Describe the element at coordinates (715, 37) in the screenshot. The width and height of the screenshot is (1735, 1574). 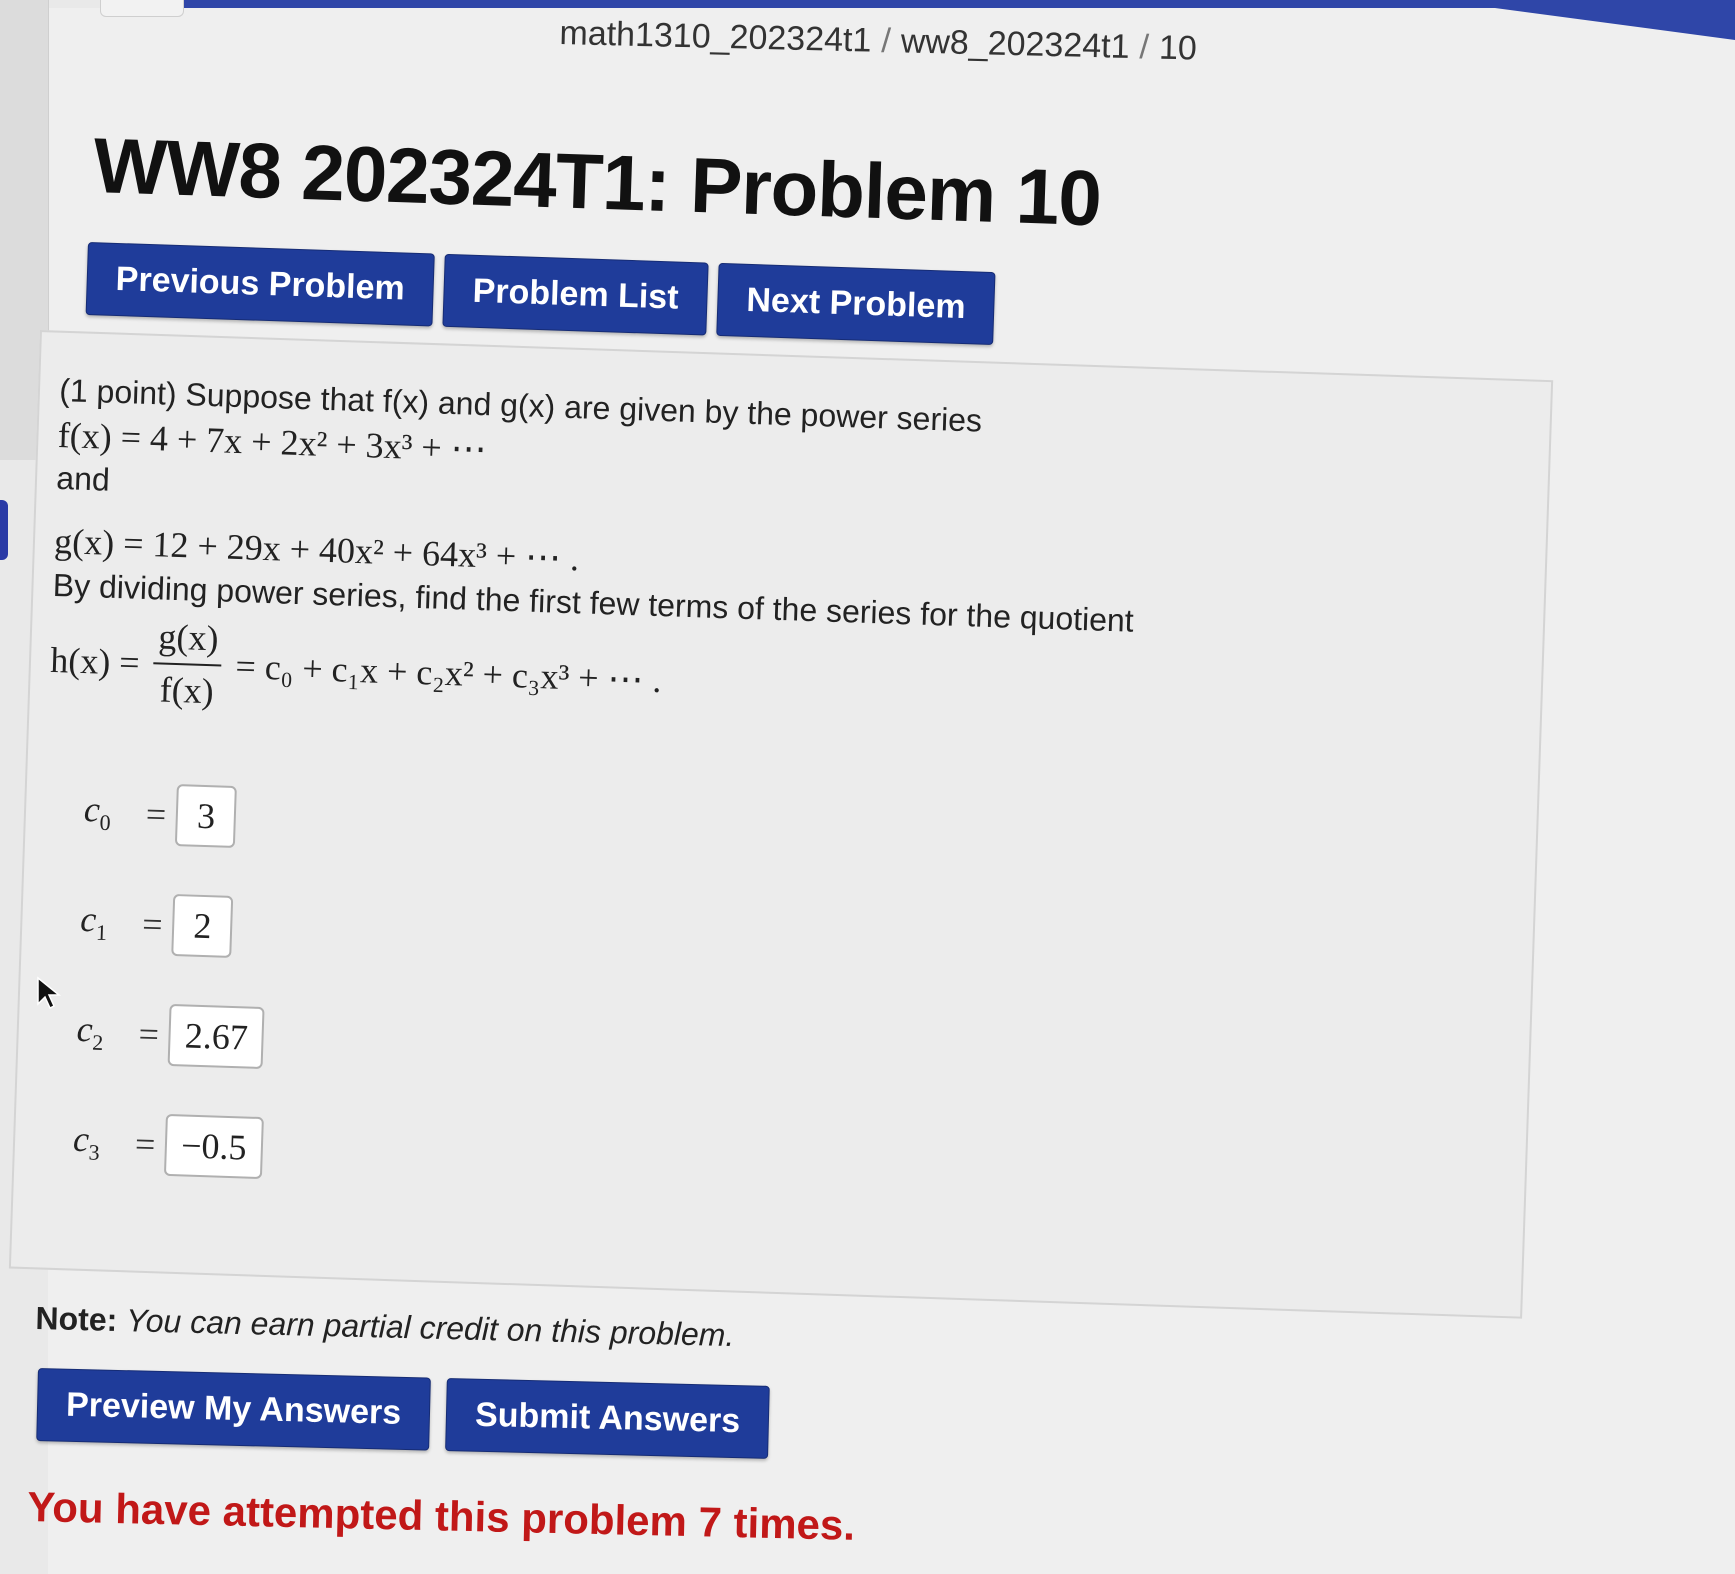
I see `breadcrumb-course-link: math1310_202324t1` at that location.